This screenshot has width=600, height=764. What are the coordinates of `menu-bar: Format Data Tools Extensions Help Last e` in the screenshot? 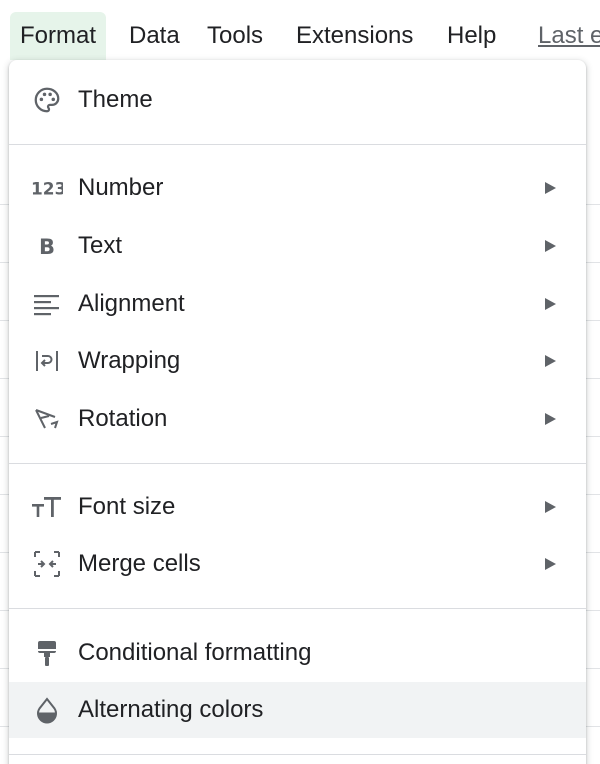 It's located at (300, 30).